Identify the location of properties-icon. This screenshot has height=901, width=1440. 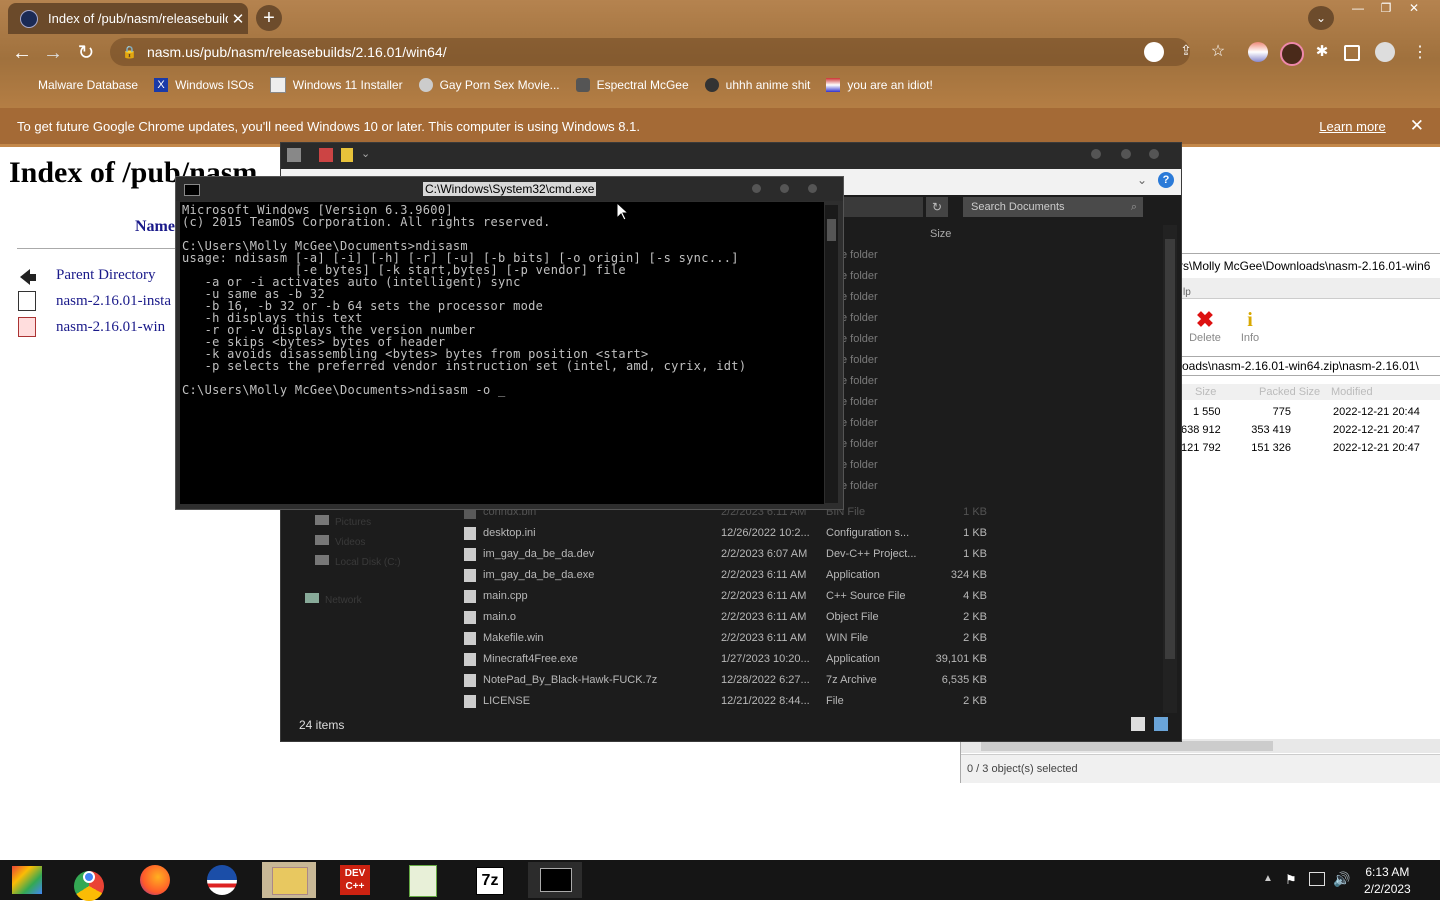
(326, 155).